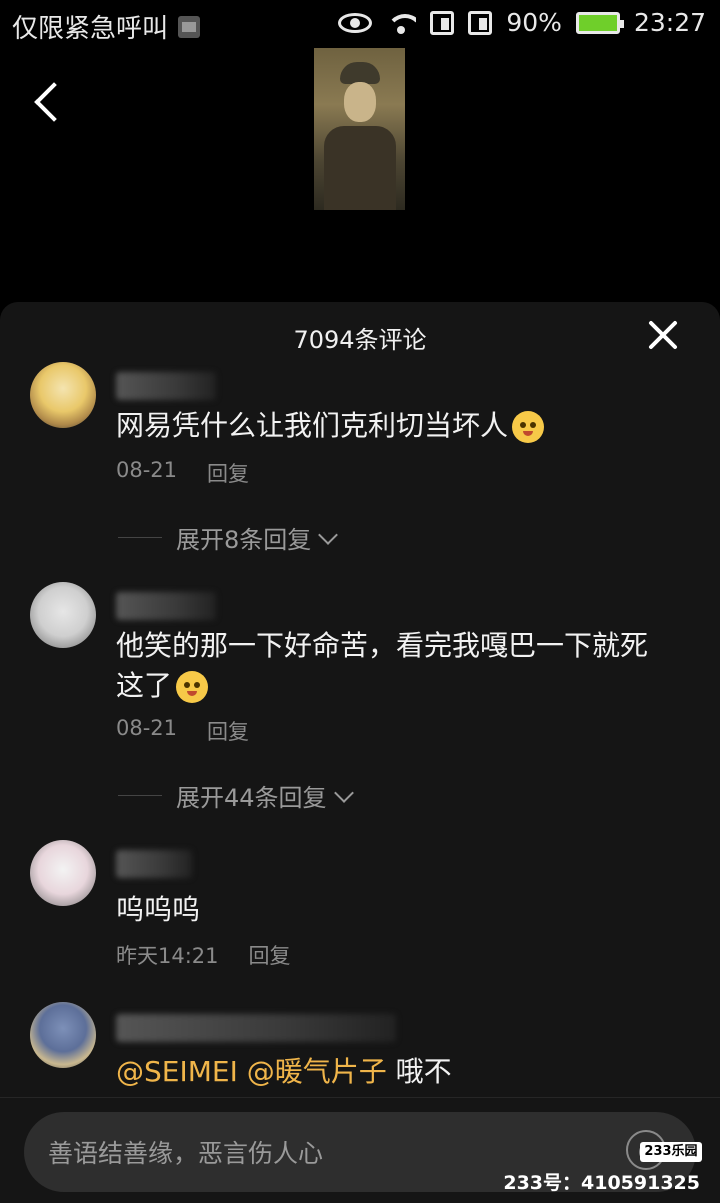 This screenshot has height=1203, width=720. Describe the element at coordinates (480, 22) in the screenshot. I see `sim-card-2-icon` at that location.